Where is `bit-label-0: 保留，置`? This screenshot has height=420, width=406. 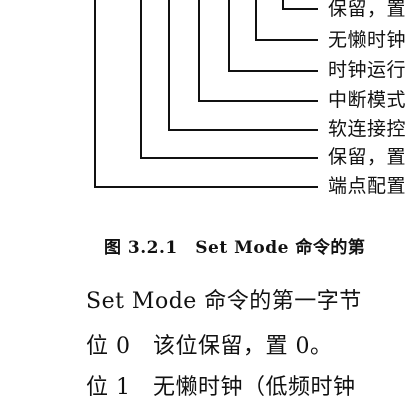 bit-label-0: 保留，置 is located at coordinates (367, 10).